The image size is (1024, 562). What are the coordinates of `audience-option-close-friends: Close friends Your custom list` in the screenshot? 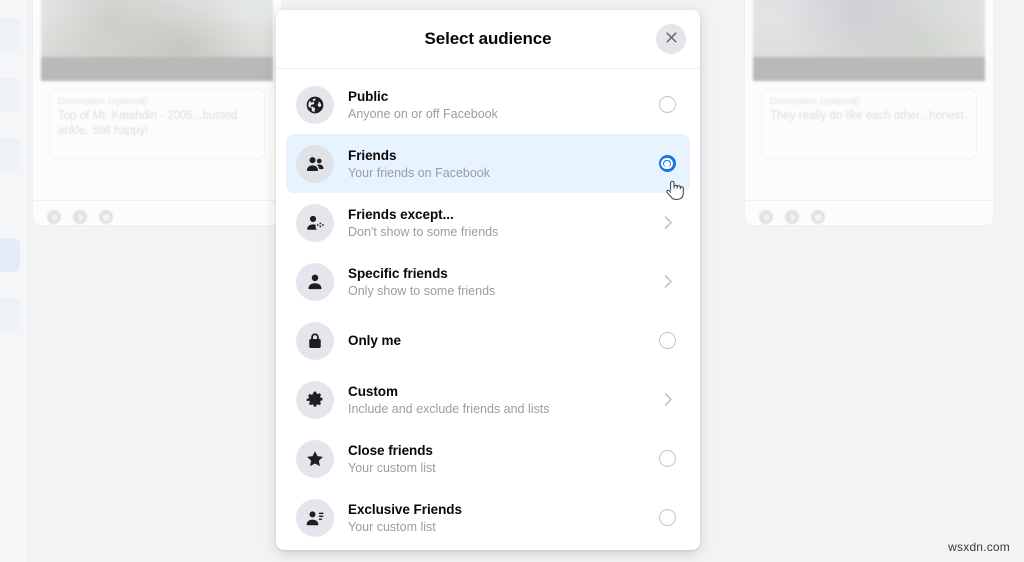 It's located at (488, 458).